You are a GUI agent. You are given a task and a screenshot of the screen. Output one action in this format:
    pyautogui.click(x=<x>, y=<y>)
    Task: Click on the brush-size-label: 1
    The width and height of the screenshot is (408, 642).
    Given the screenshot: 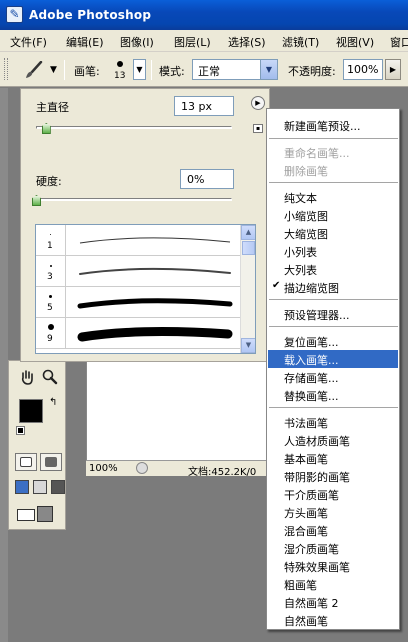 What is the action you would take?
    pyautogui.click(x=50, y=246)
    